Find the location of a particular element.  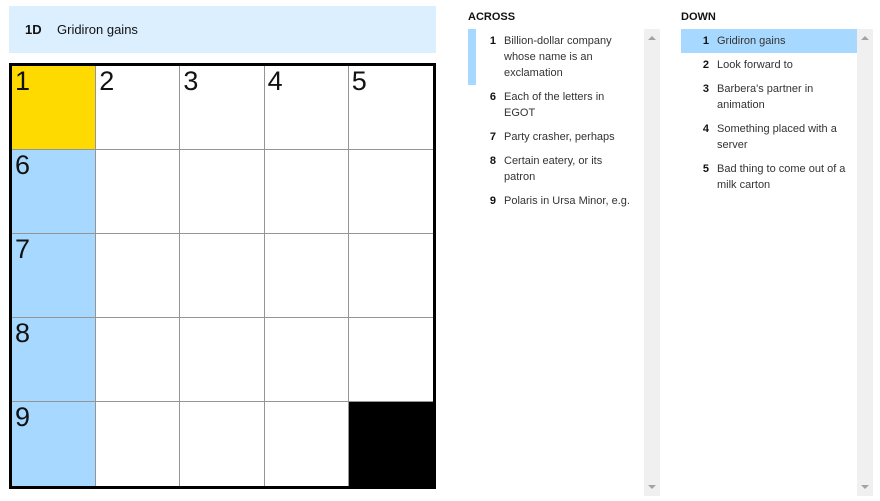

down-clue-item: 1 Gridiron gains is located at coordinates (769, 41).